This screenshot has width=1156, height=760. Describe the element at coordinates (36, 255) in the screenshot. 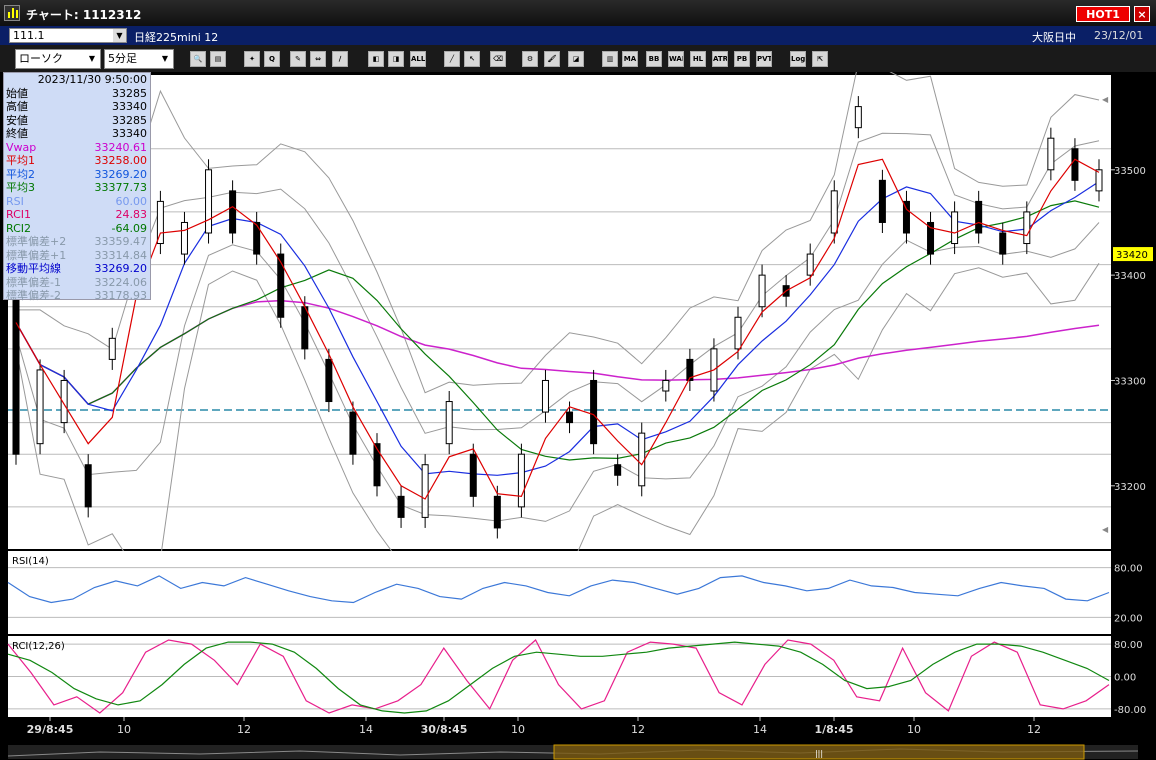

I see `ohlc-label: 標準偏差+1` at that location.